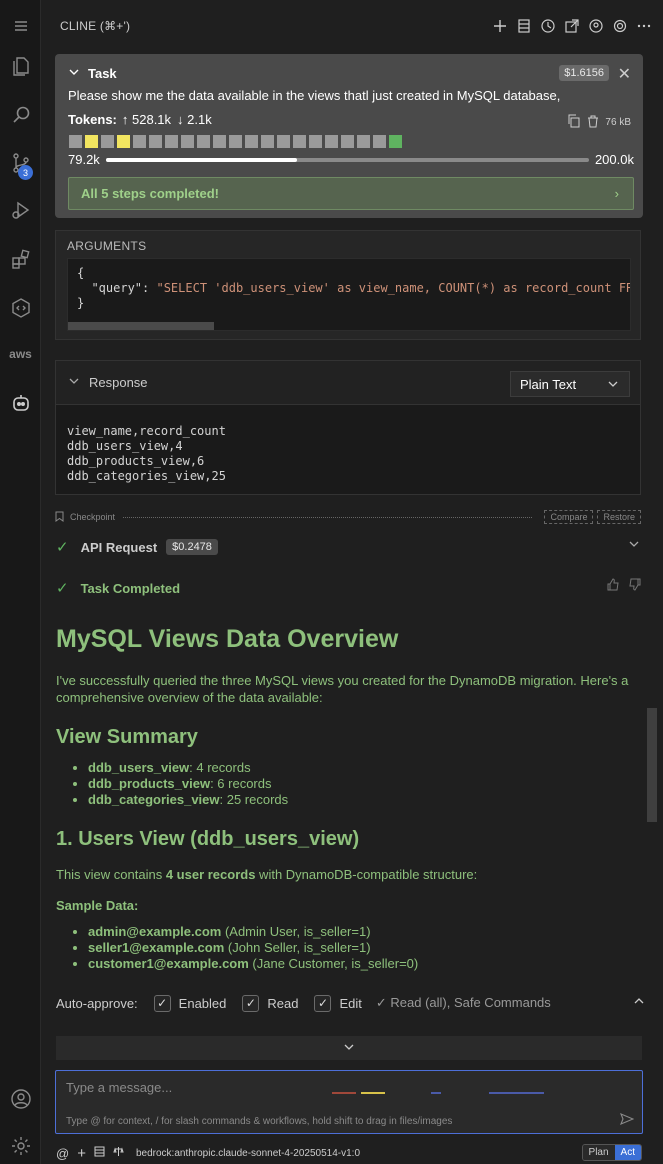 The image size is (663, 1164). Describe the element at coordinates (20, 1099) in the screenshot. I see `account-icon` at that location.